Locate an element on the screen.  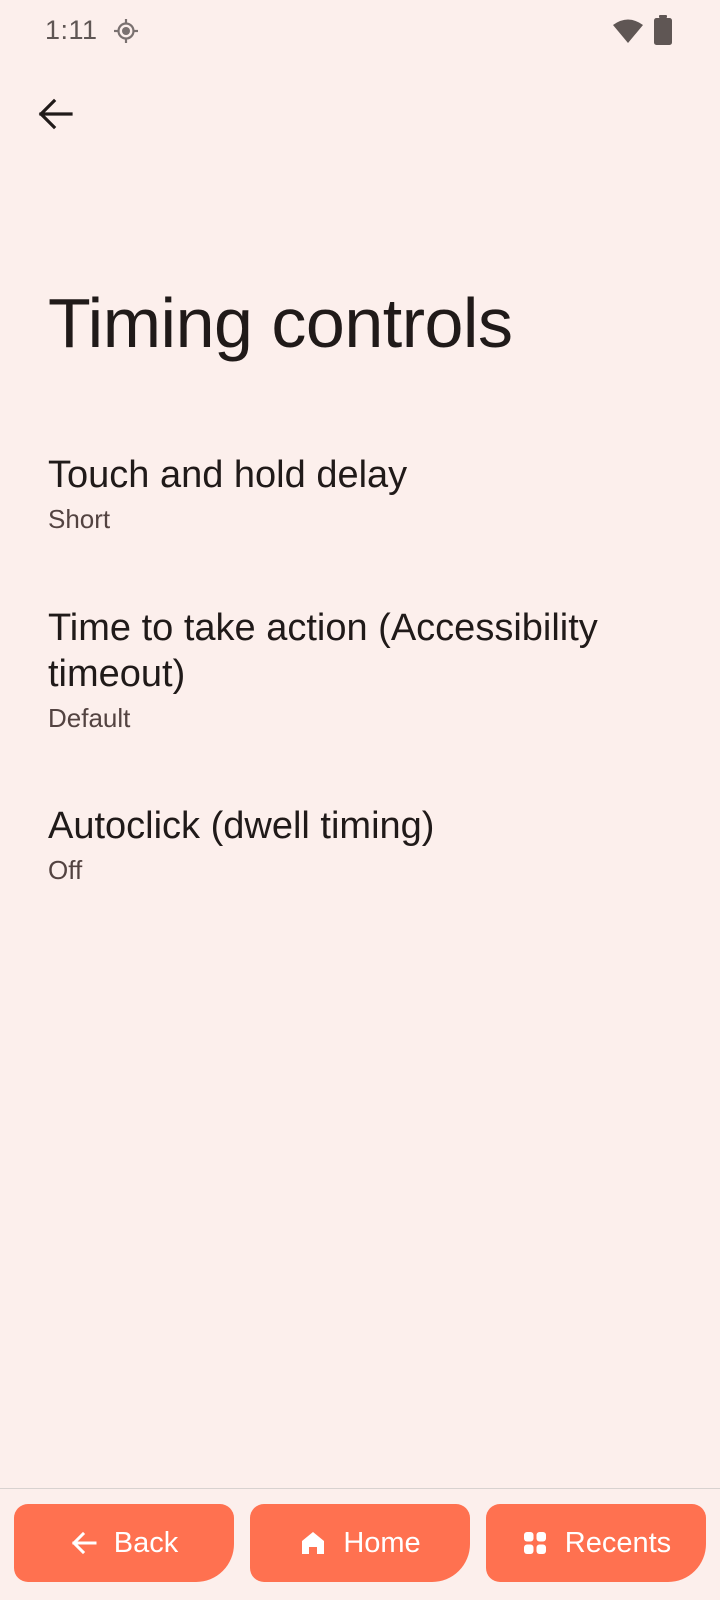
nav-home-button: Home is located at coordinates (360, 1543).